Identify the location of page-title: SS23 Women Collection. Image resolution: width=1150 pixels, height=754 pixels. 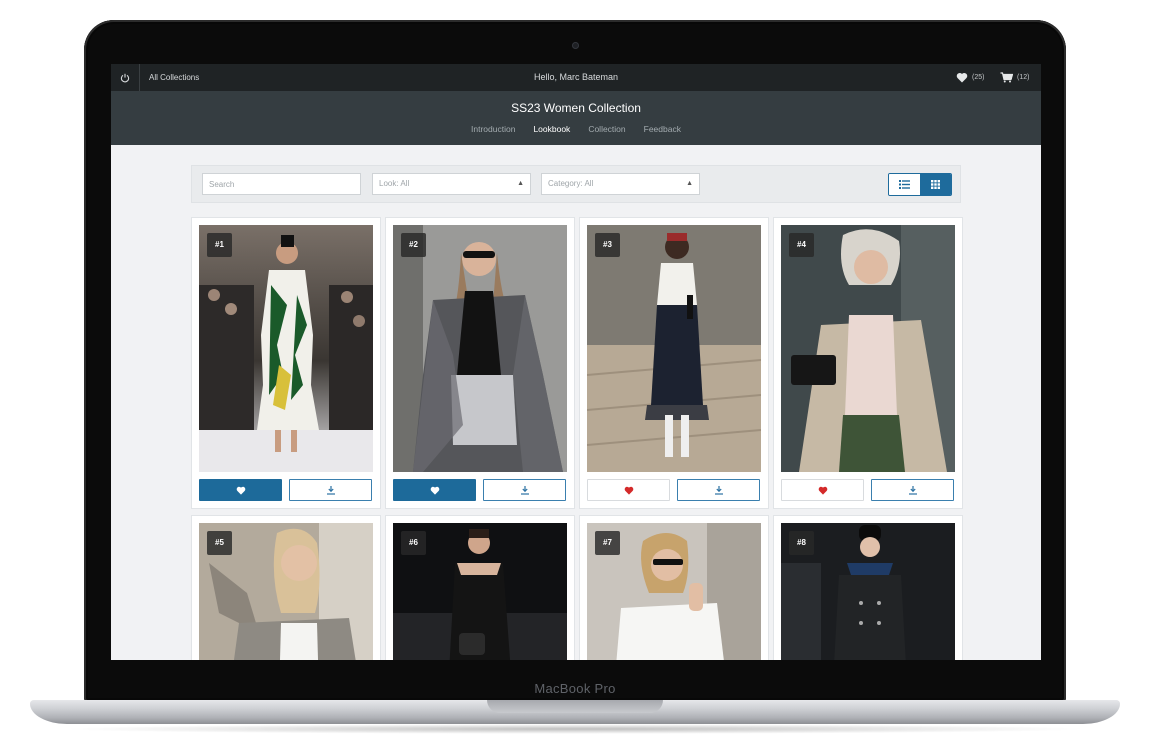
(576, 108).